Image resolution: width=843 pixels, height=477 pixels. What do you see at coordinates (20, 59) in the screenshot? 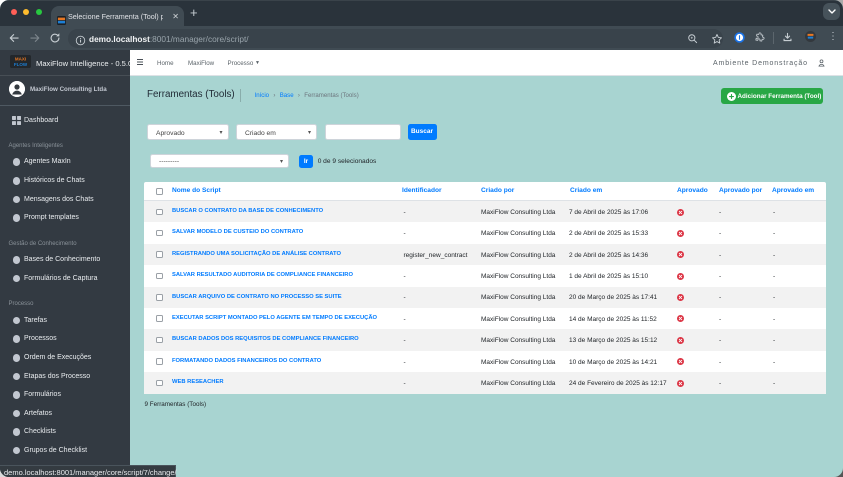
I see `svg-text: MAXI` at bounding box center [20, 59].